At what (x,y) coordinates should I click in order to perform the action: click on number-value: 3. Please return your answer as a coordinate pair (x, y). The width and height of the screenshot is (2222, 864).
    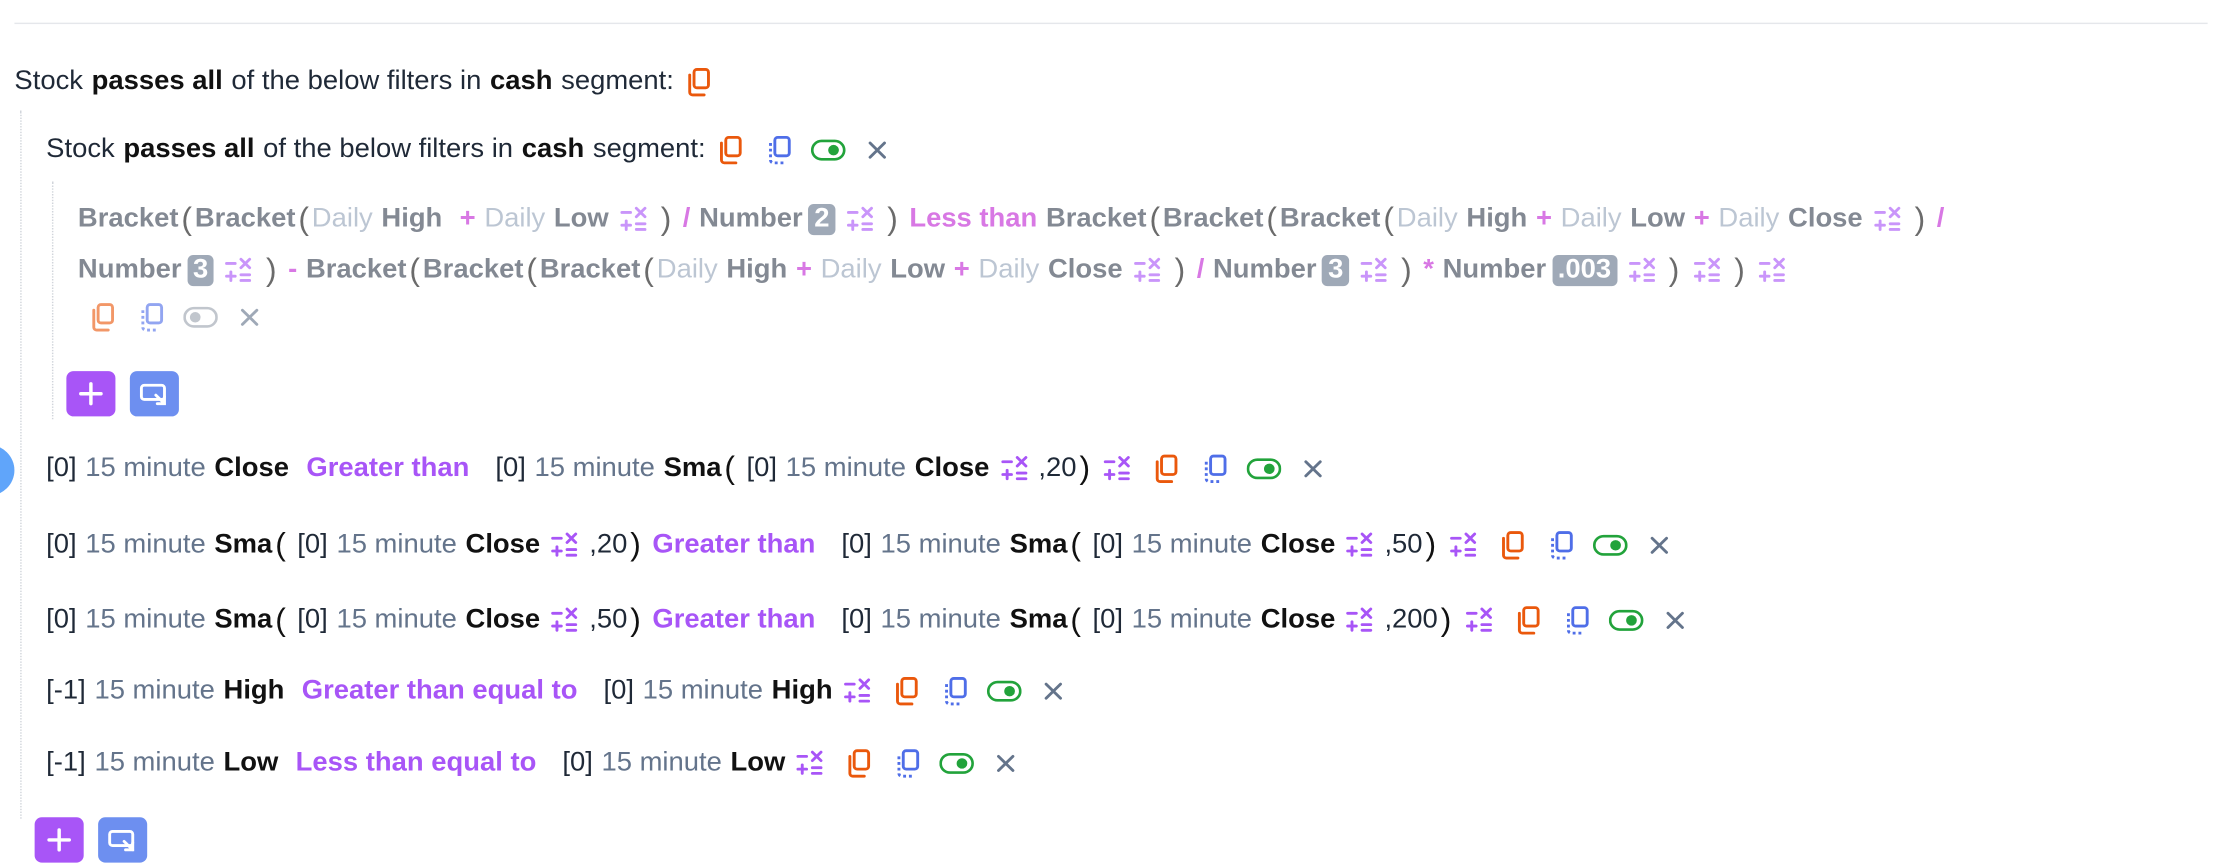
    Looking at the image, I should click on (201, 270).